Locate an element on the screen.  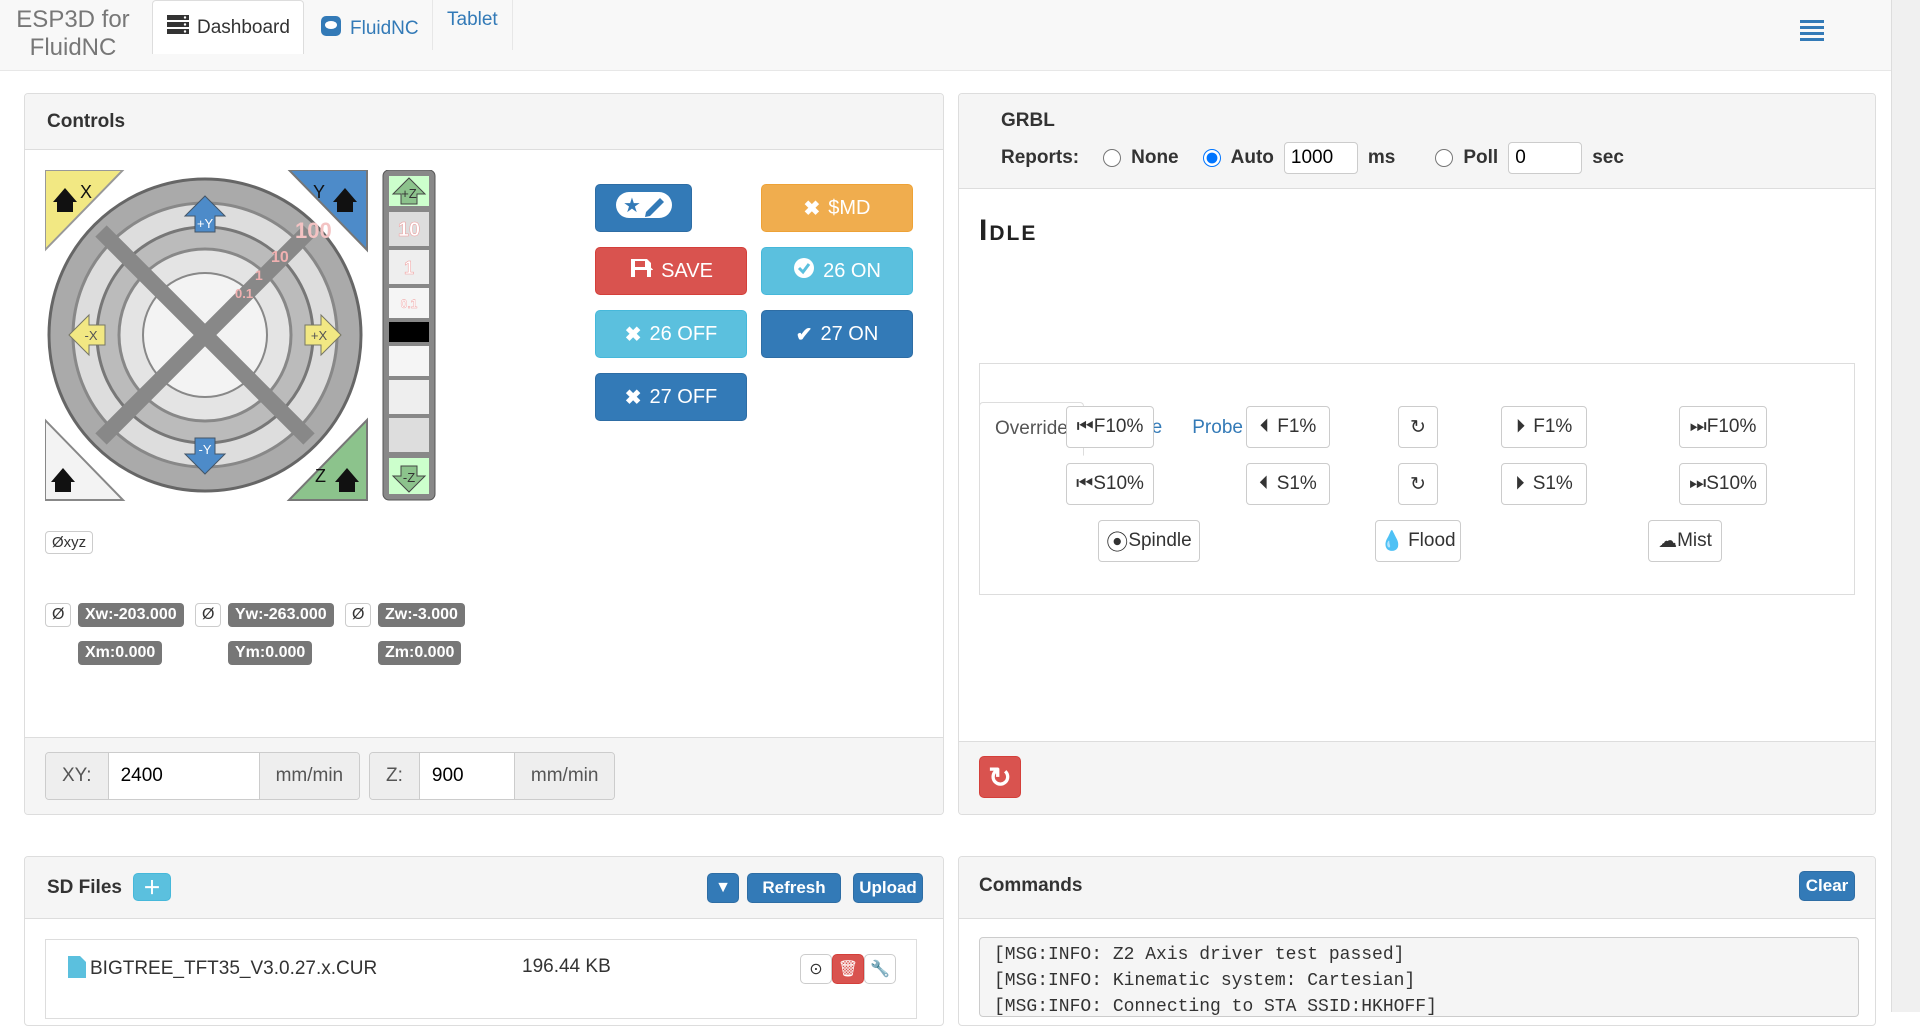
check-icon: ✔ is located at coordinates (804, 334).